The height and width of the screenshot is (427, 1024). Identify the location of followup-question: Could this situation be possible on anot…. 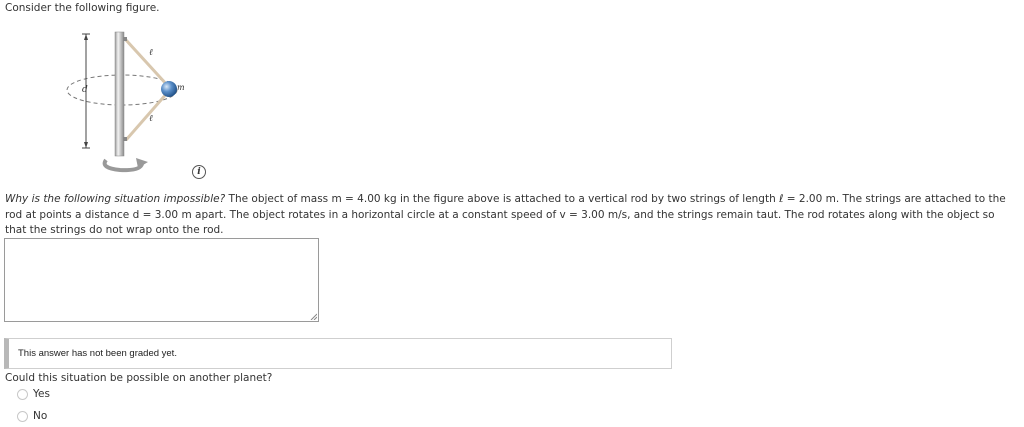
(139, 378).